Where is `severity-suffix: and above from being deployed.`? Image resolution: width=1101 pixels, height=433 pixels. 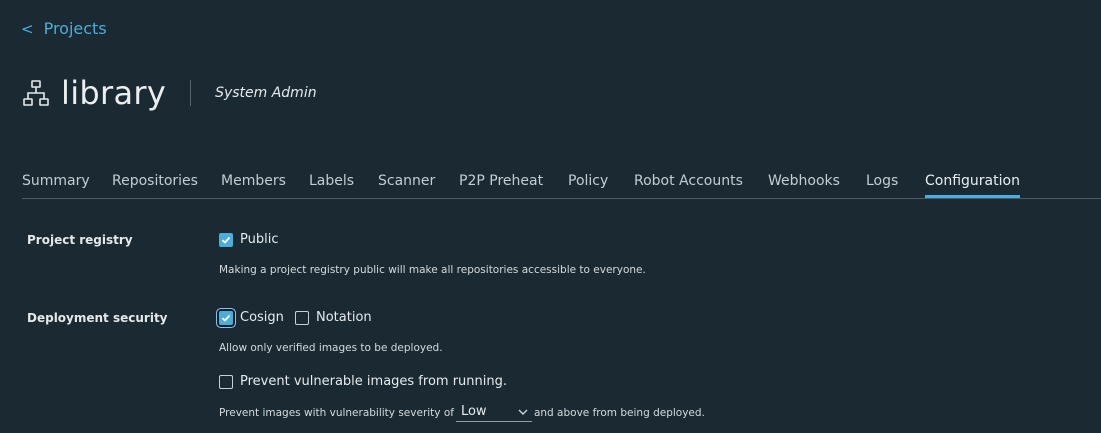
severity-suffix: and above from being deployed. is located at coordinates (619, 413).